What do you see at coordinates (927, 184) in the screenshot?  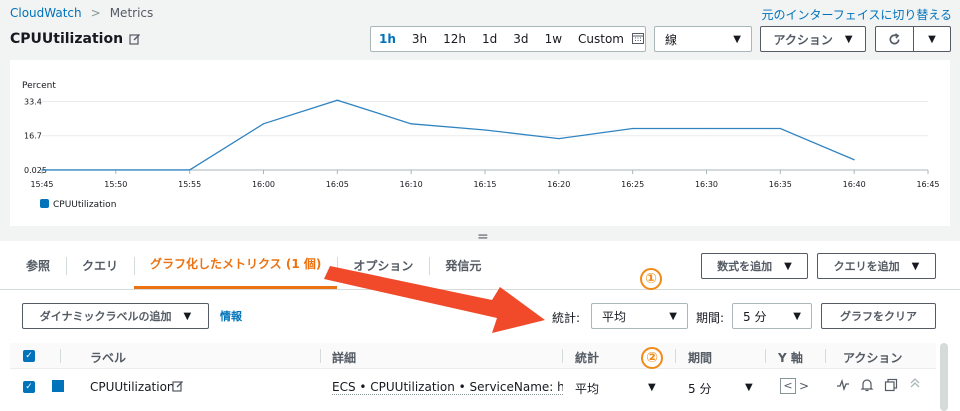 I see `x-tick-label: 16:45` at bounding box center [927, 184].